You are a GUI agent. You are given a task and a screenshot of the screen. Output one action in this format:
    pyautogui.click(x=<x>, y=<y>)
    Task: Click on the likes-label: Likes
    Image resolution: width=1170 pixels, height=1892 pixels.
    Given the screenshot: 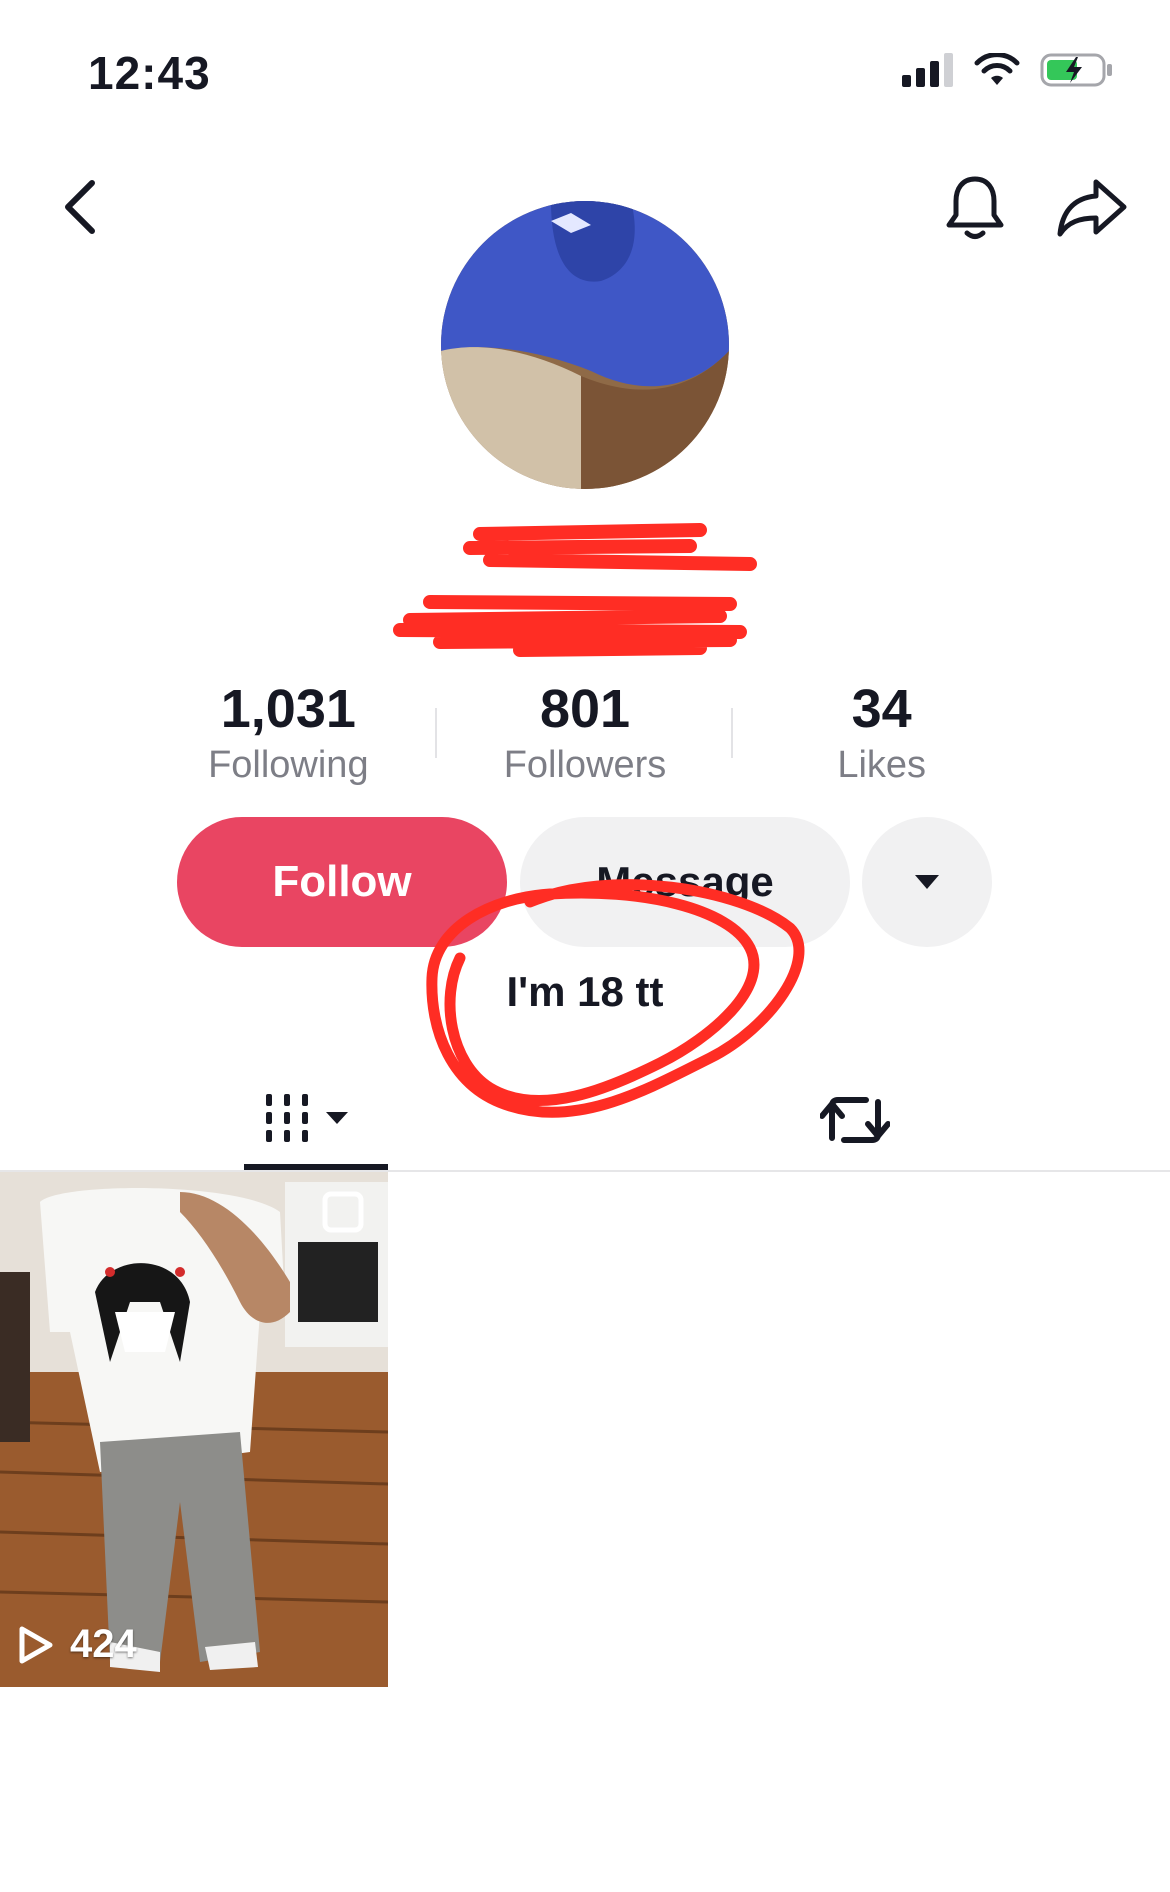 What is the action you would take?
    pyautogui.click(x=882, y=765)
    